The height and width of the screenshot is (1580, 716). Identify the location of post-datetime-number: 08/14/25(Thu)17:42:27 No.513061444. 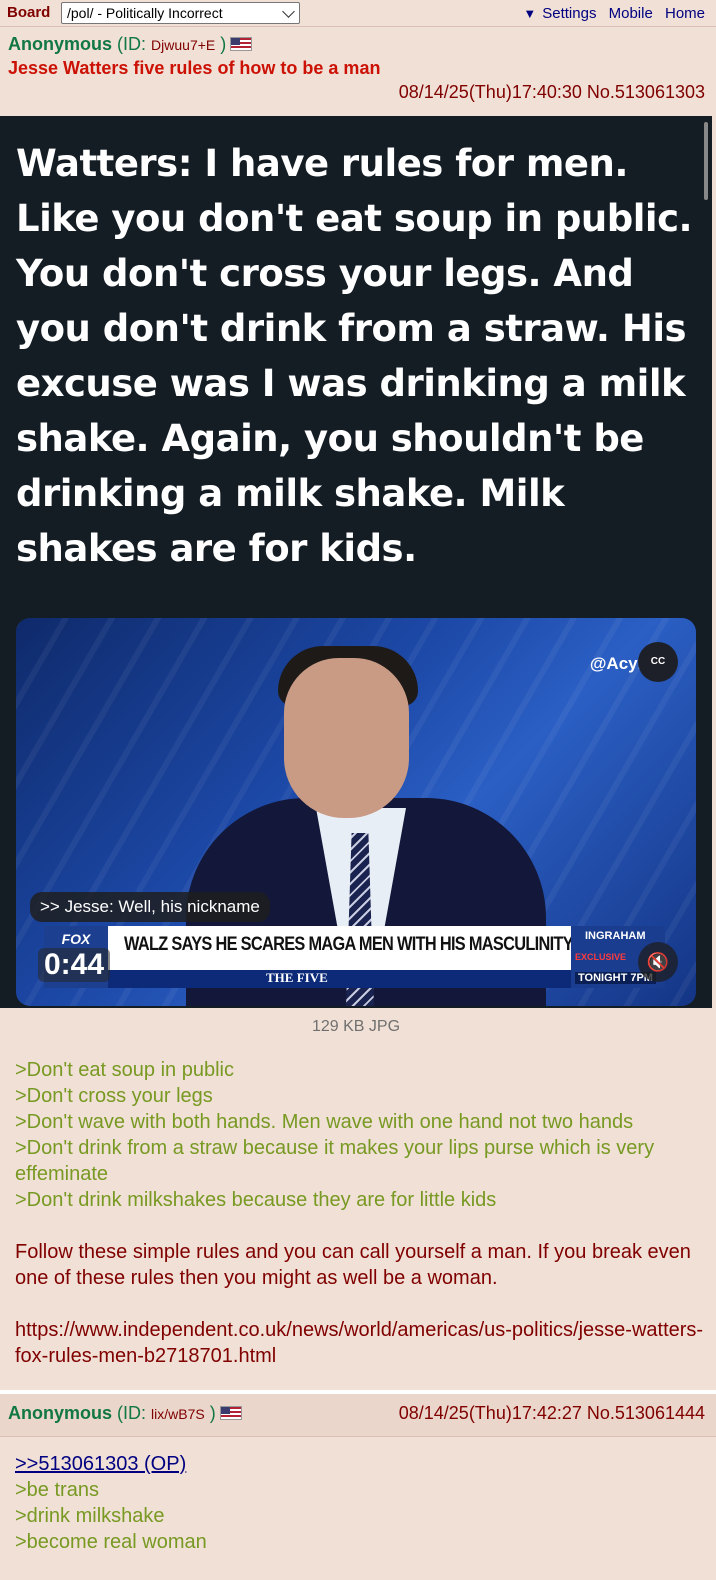
(552, 1413).